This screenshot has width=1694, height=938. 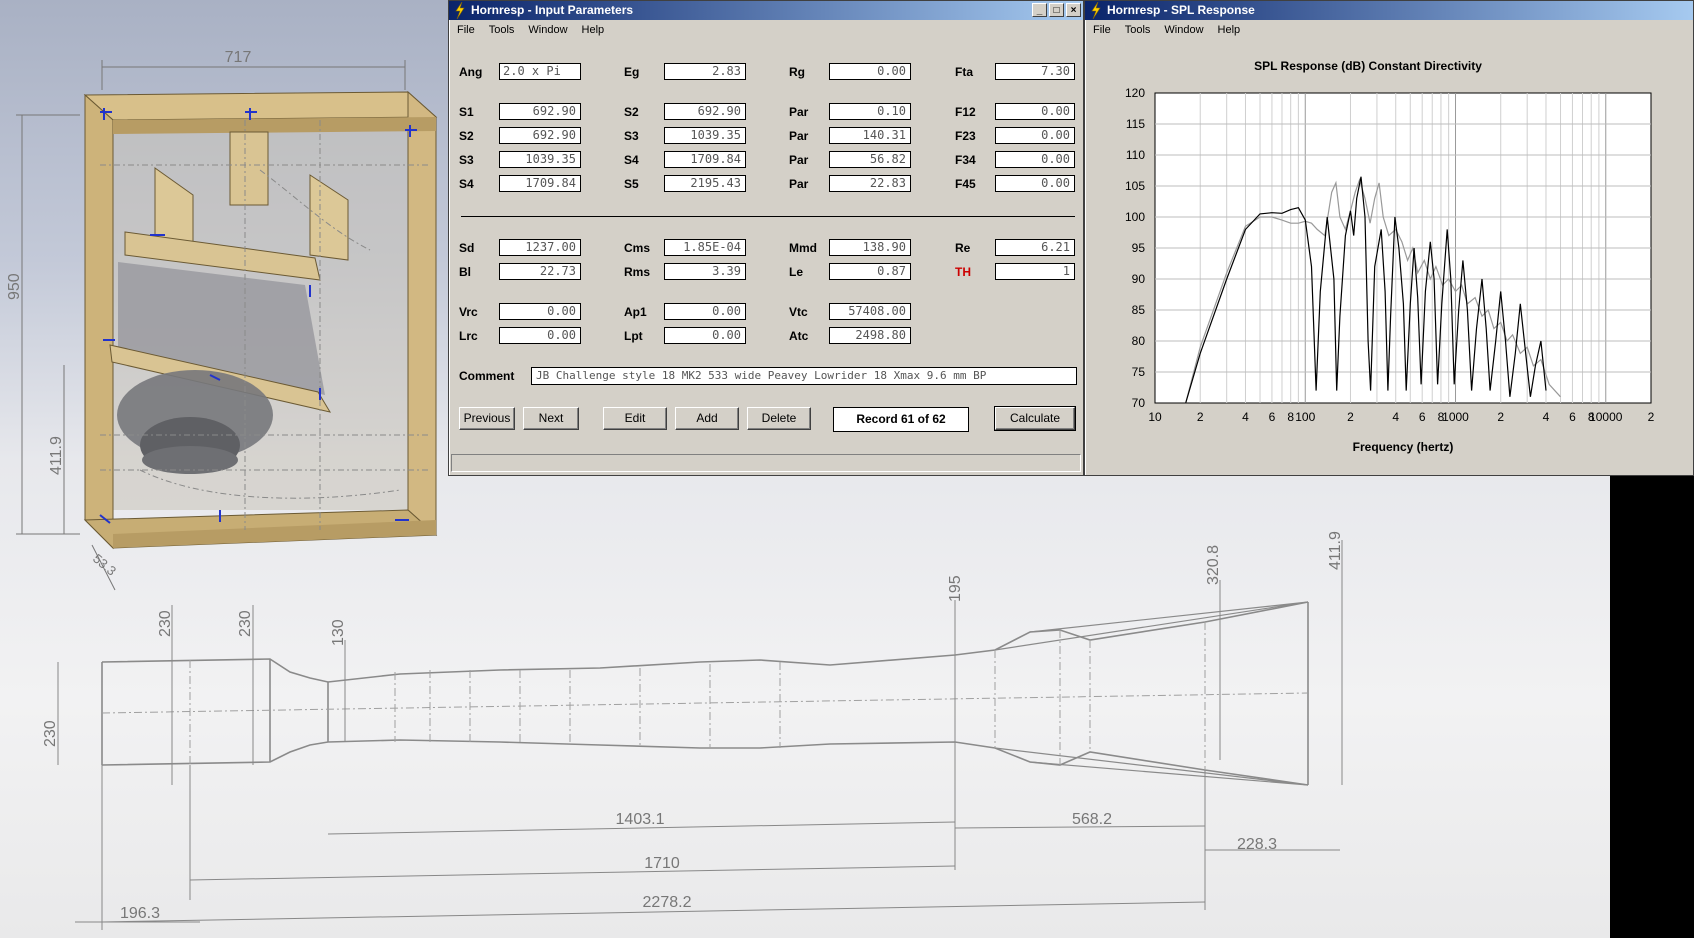 What do you see at coordinates (637, 248) in the screenshot?
I see `param-label: Cms` at bounding box center [637, 248].